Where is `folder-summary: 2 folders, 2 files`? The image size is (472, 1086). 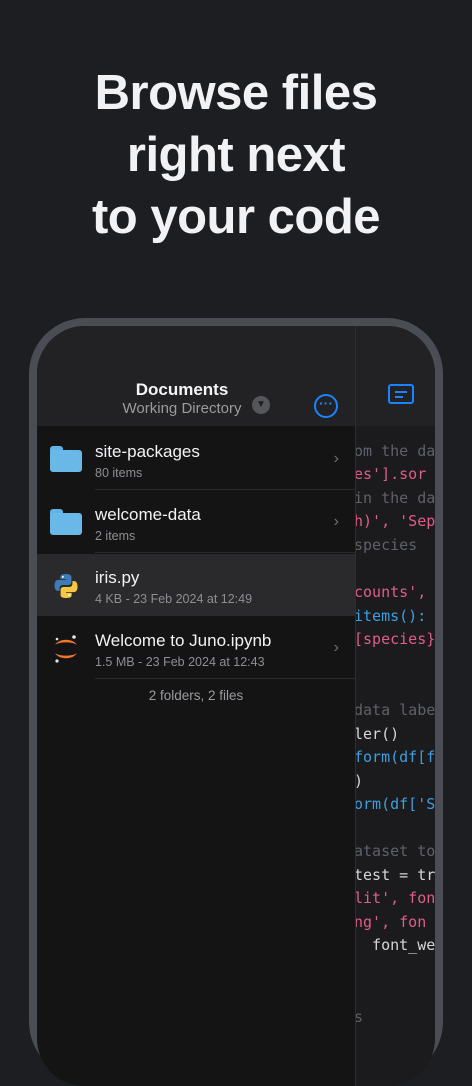
folder-summary: 2 folders, 2 files is located at coordinates (196, 695).